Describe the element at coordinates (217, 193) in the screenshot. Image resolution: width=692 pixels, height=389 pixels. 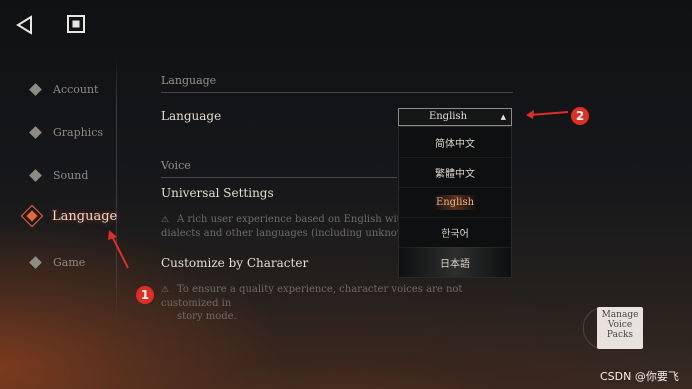
I see `universal-settings-option: Universal Settings` at that location.